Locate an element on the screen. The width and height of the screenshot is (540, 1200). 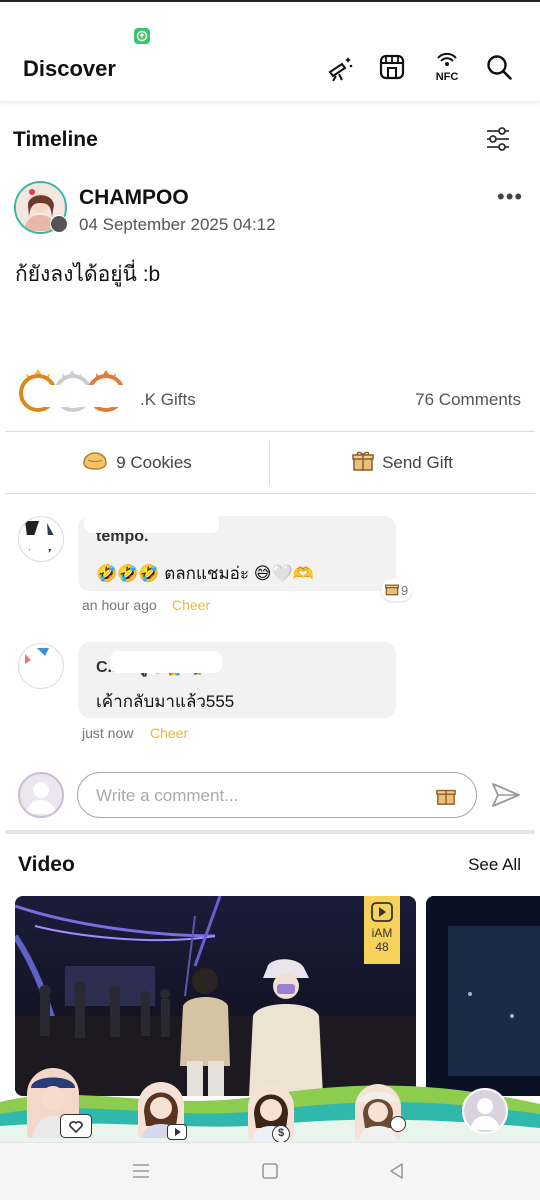
more-options-icon: ••• is located at coordinates (510, 197).